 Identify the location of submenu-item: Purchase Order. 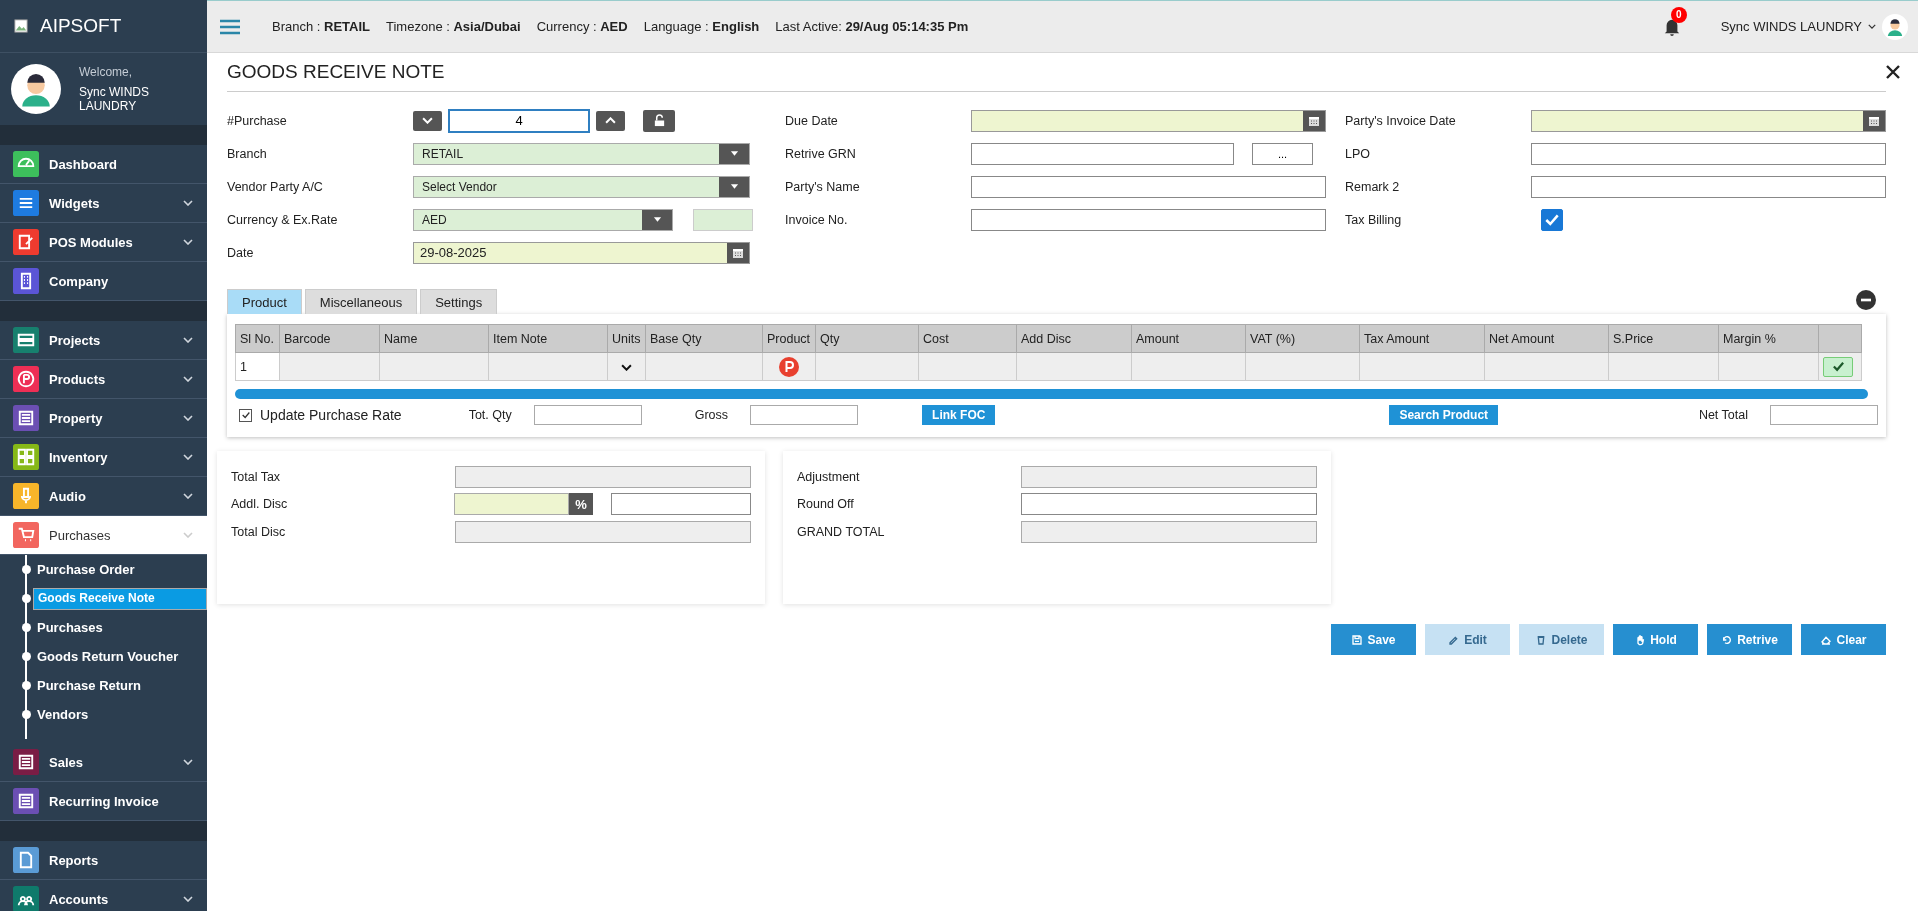
(120, 569).